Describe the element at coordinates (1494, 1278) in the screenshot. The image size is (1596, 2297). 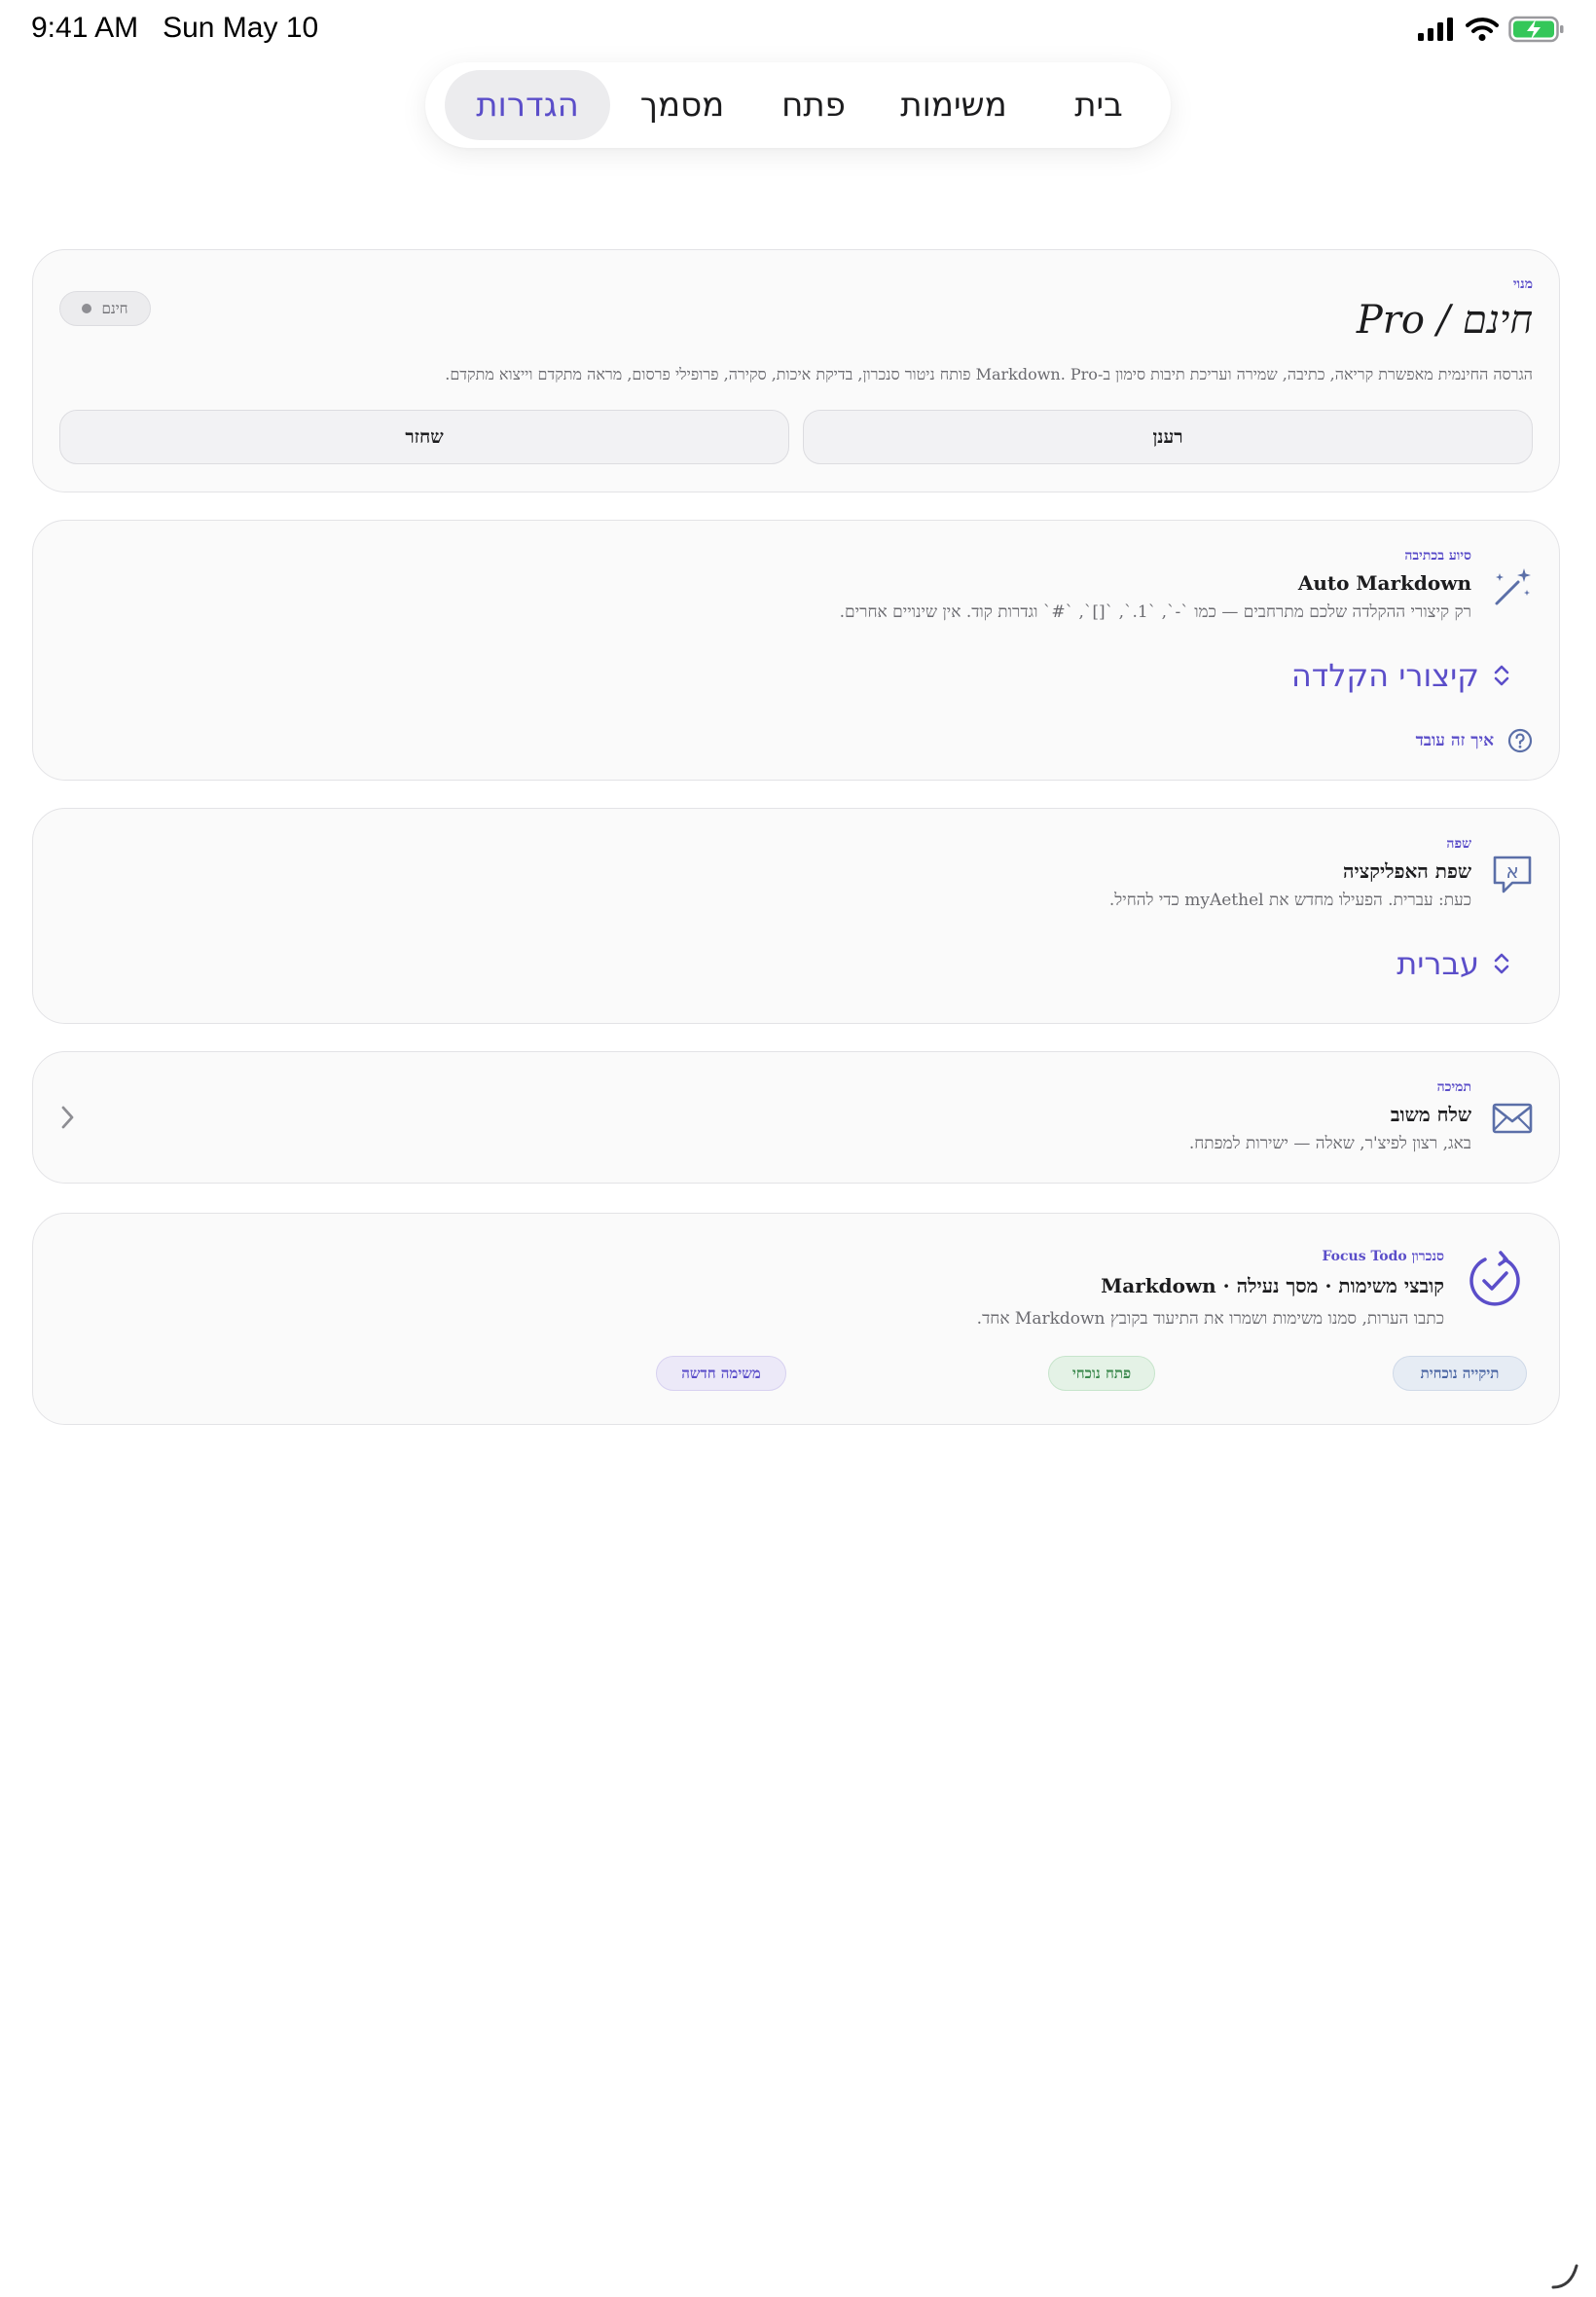
I see `sync-check-icon` at that location.